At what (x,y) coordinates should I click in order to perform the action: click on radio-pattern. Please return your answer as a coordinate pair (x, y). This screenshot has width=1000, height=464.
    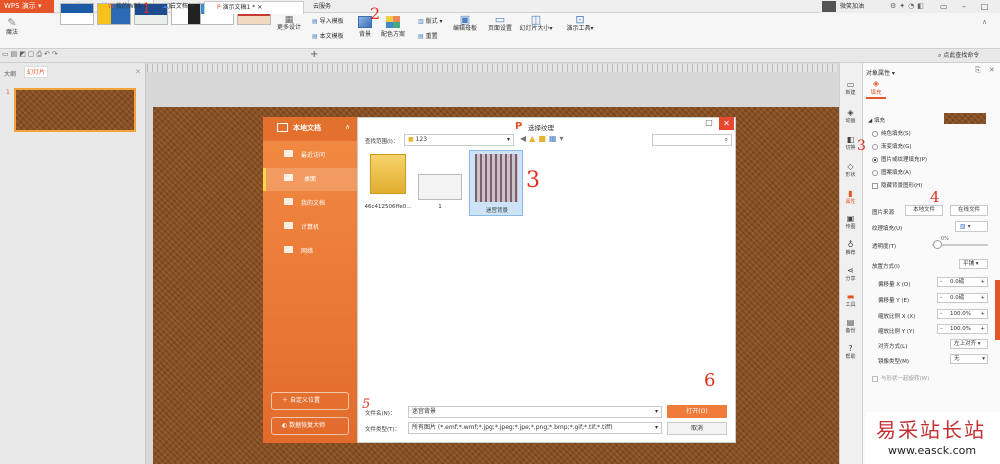
    Looking at the image, I should click on (875, 172).